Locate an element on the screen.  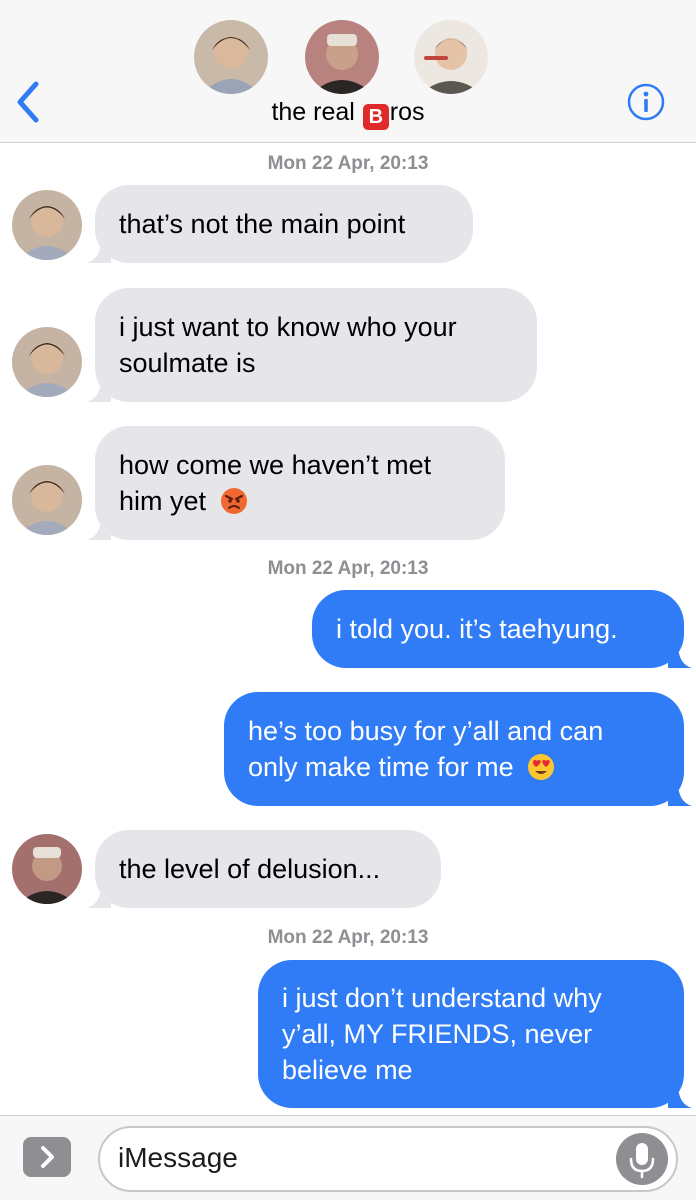
conversation-title: the real Bros is located at coordinates (348, 114).